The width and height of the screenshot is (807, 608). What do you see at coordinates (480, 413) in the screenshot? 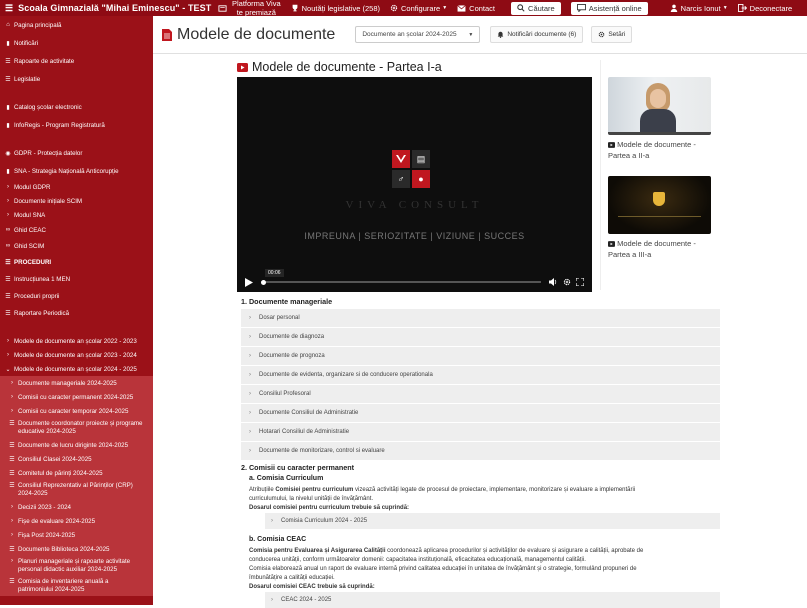
I see `accordion-item: › Documente Consiliul de Administratie` at bounding box center [480, 413].